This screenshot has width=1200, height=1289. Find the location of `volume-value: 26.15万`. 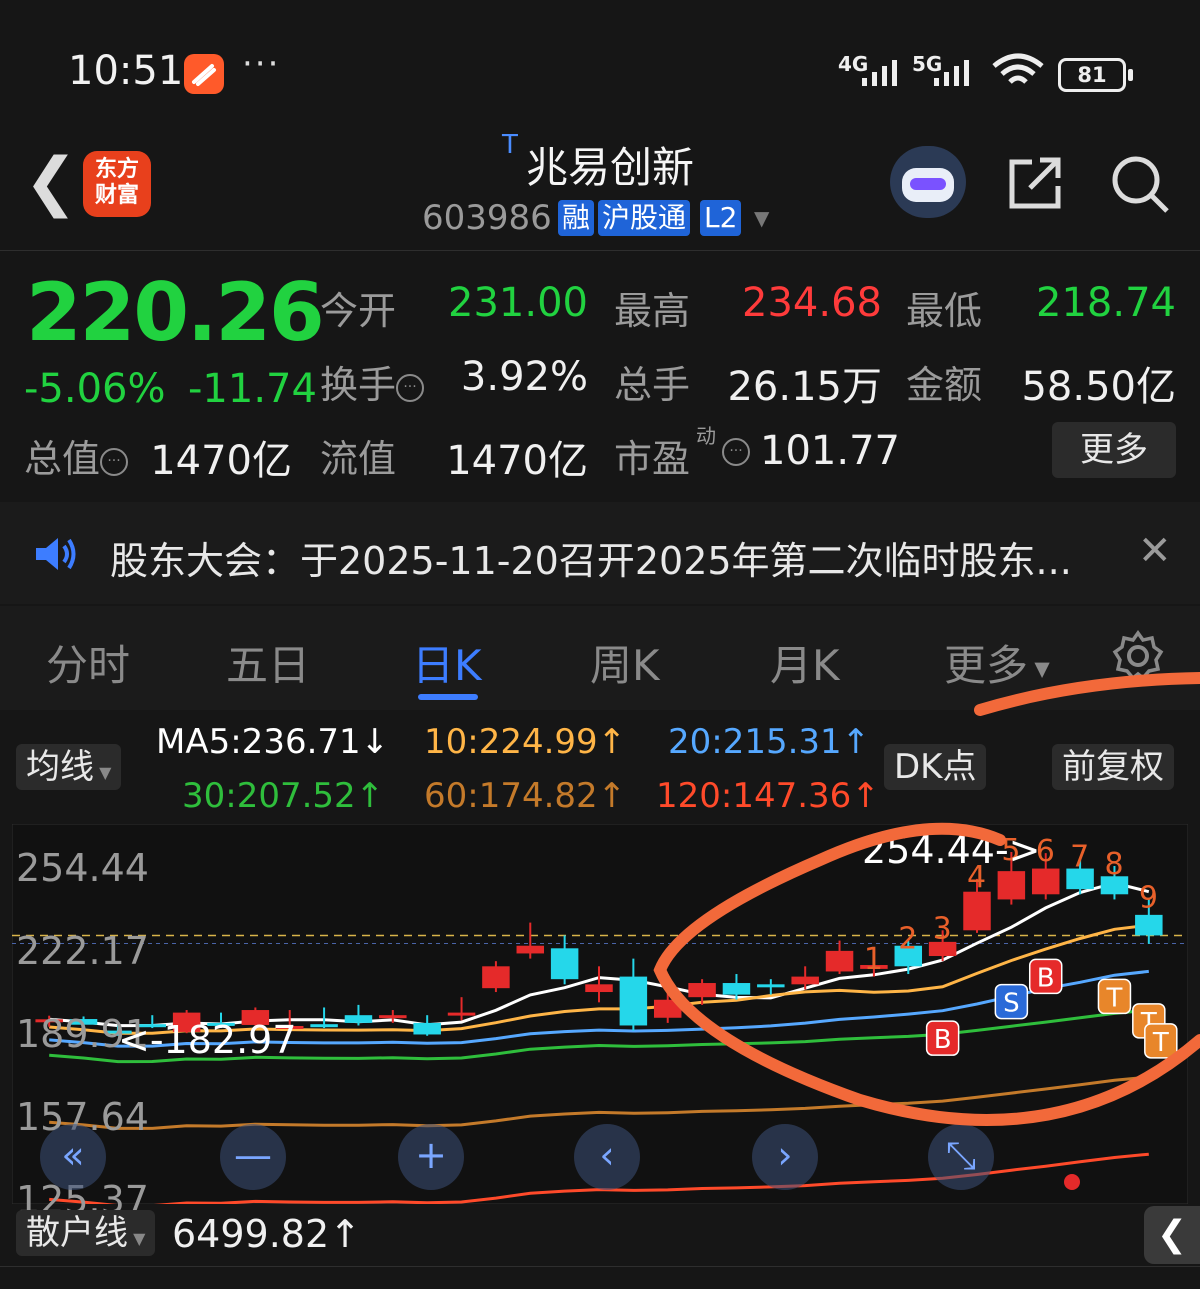

volume-value: 26.15万 is located at coordinates (804, 387).